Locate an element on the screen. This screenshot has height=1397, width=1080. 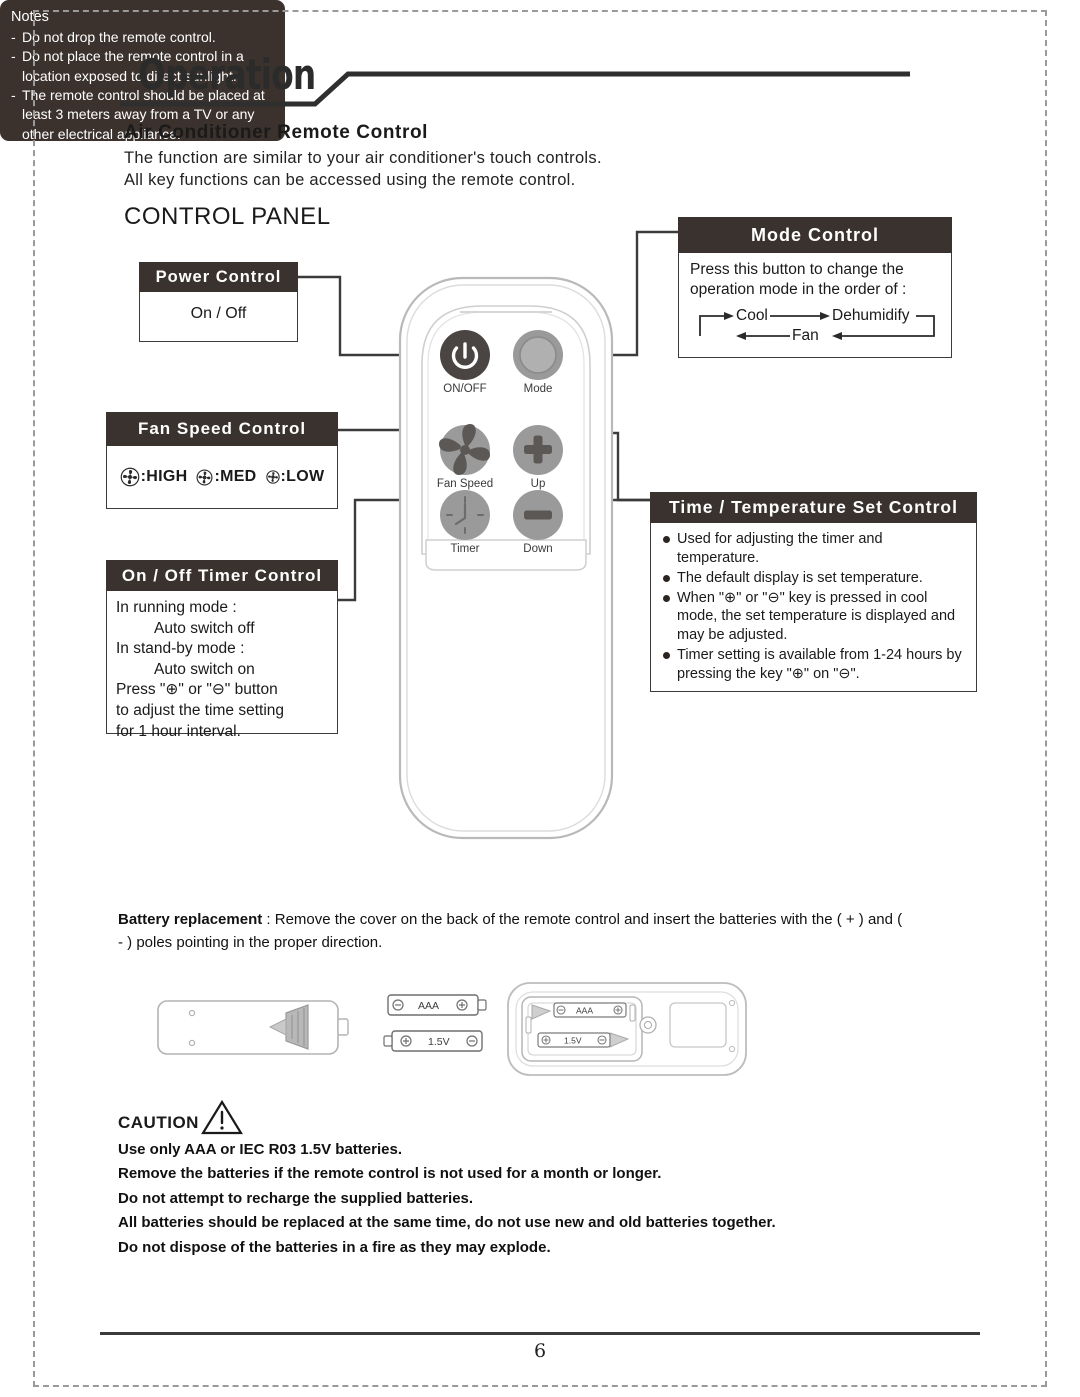
fan-speed-label-med: :MED is located at coordinates (235, 476).